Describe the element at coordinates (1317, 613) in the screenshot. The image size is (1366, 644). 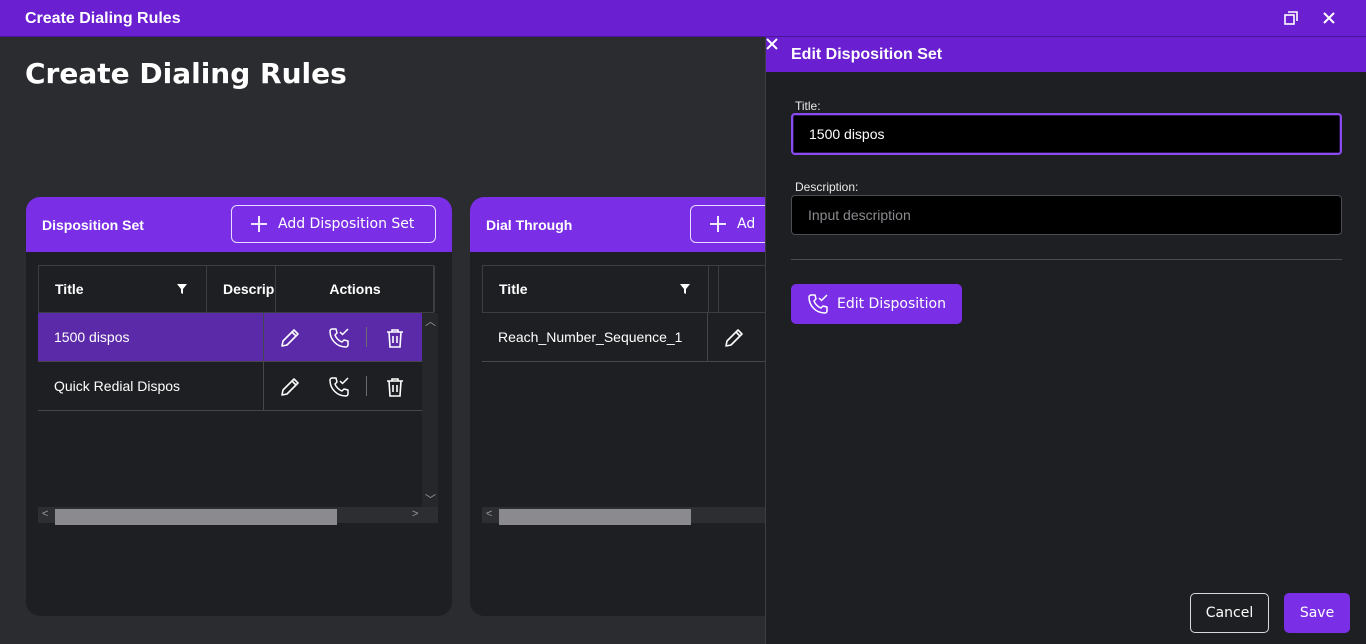
I see `save-button: Save` at that location.